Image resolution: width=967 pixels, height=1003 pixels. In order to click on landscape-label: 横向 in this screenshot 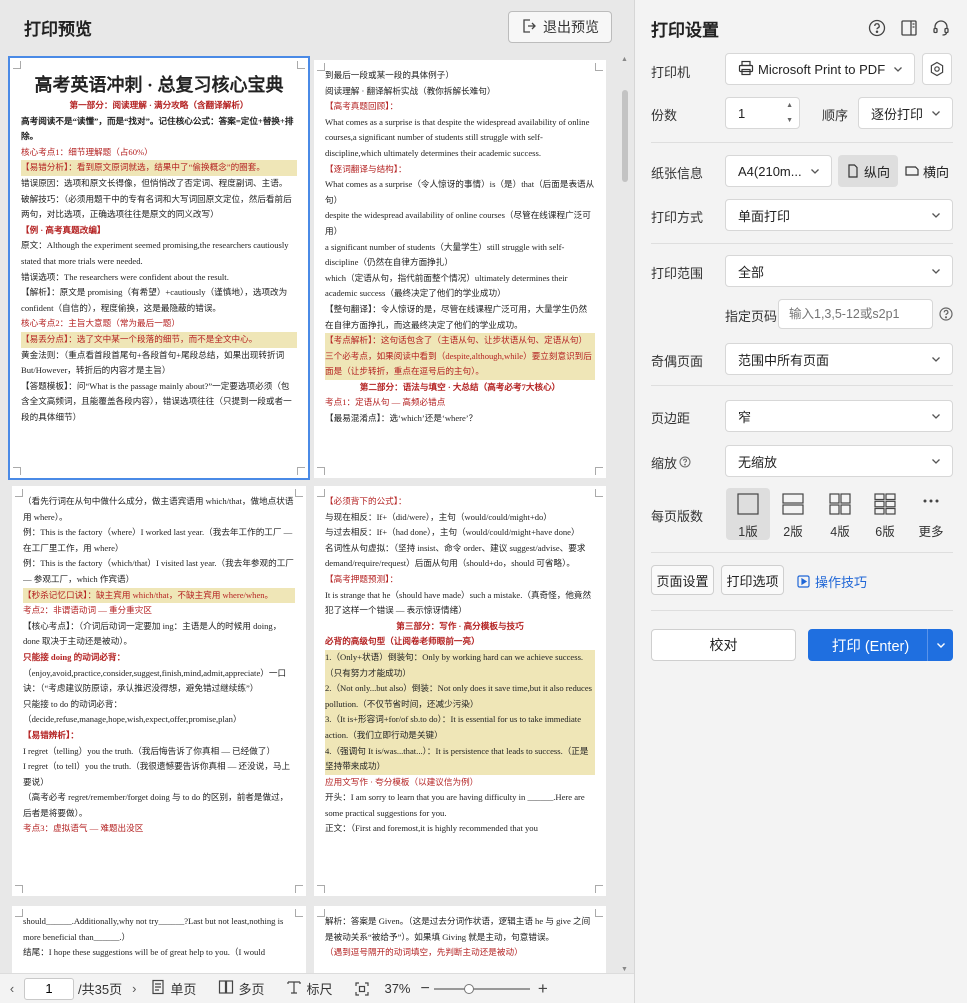, I will do `click(936, 172)`.